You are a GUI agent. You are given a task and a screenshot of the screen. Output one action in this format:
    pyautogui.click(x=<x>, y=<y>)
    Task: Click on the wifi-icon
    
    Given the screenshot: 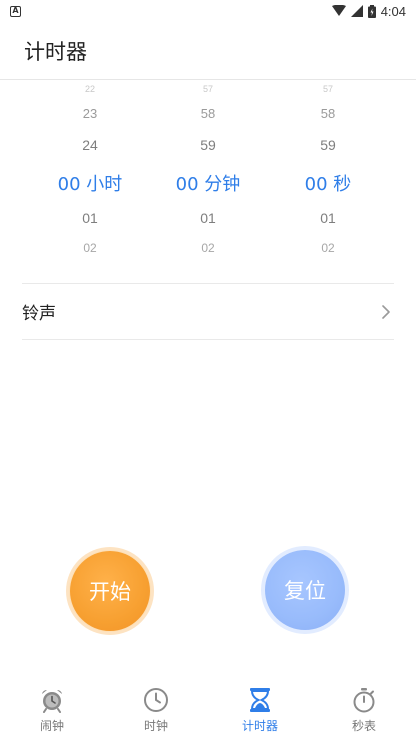 What is the action you would take?
    pyautogui.click(x=338, y=10)
    